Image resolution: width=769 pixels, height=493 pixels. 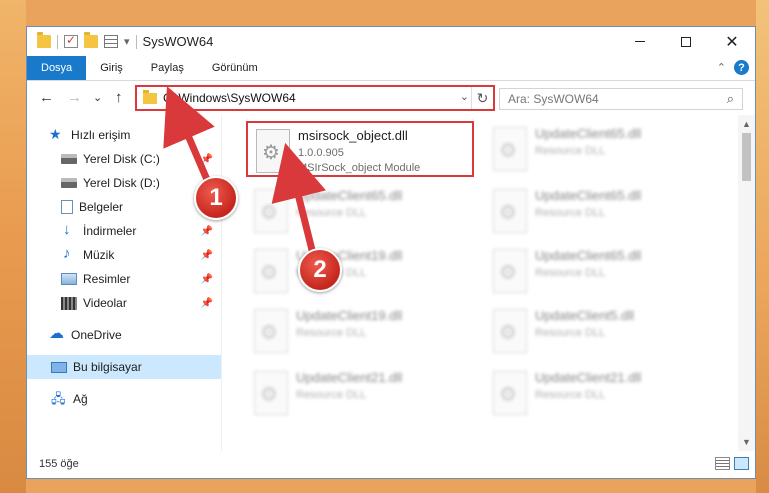 I want to click on nav-item-videos: Videolar 📌, so click(x=124, y=303).